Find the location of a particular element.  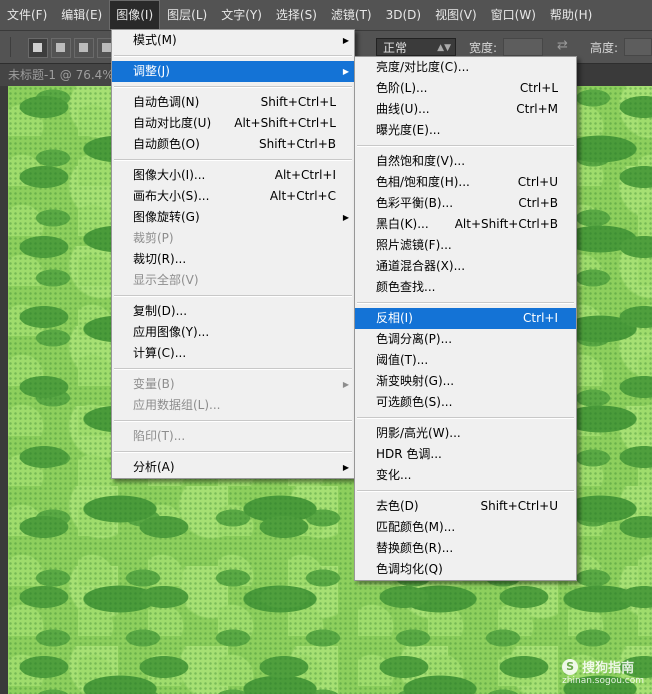

image-menu-item: 显示全部(V) is located at coordinates (233, 280).